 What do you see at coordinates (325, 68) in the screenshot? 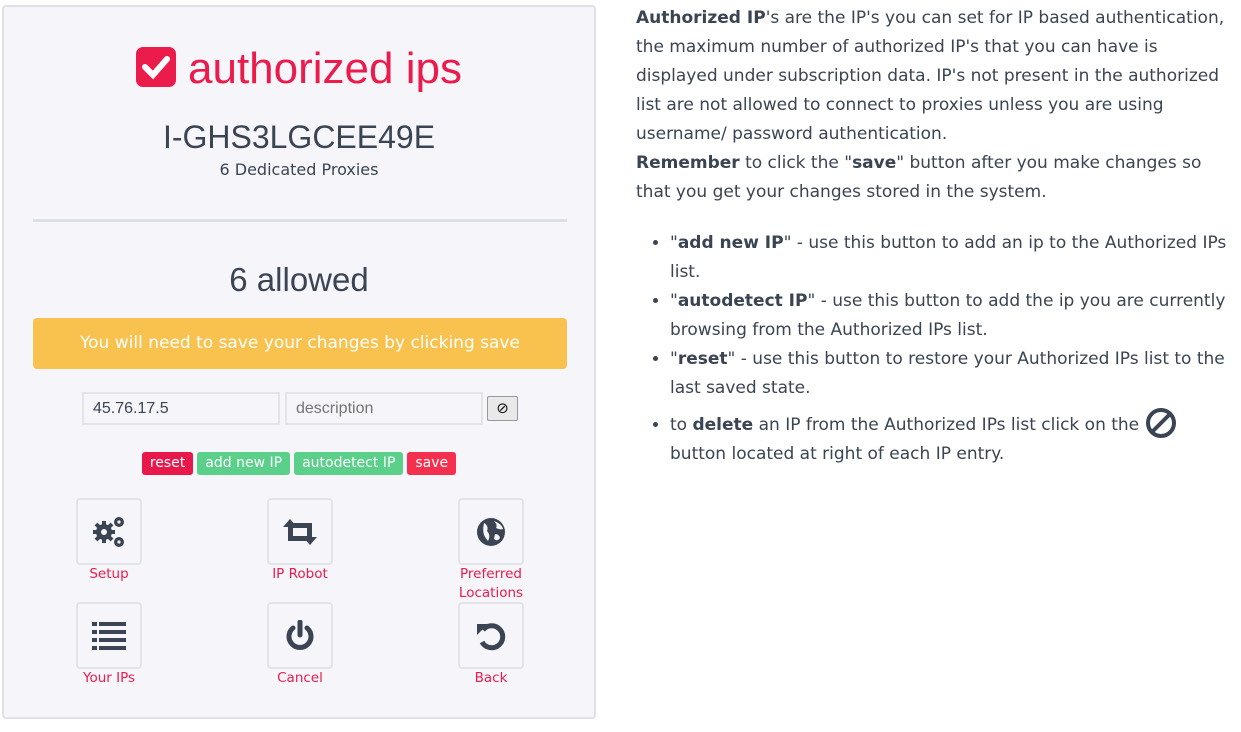
I see `title-text: authorized ips` at bounding box center [325, 68].